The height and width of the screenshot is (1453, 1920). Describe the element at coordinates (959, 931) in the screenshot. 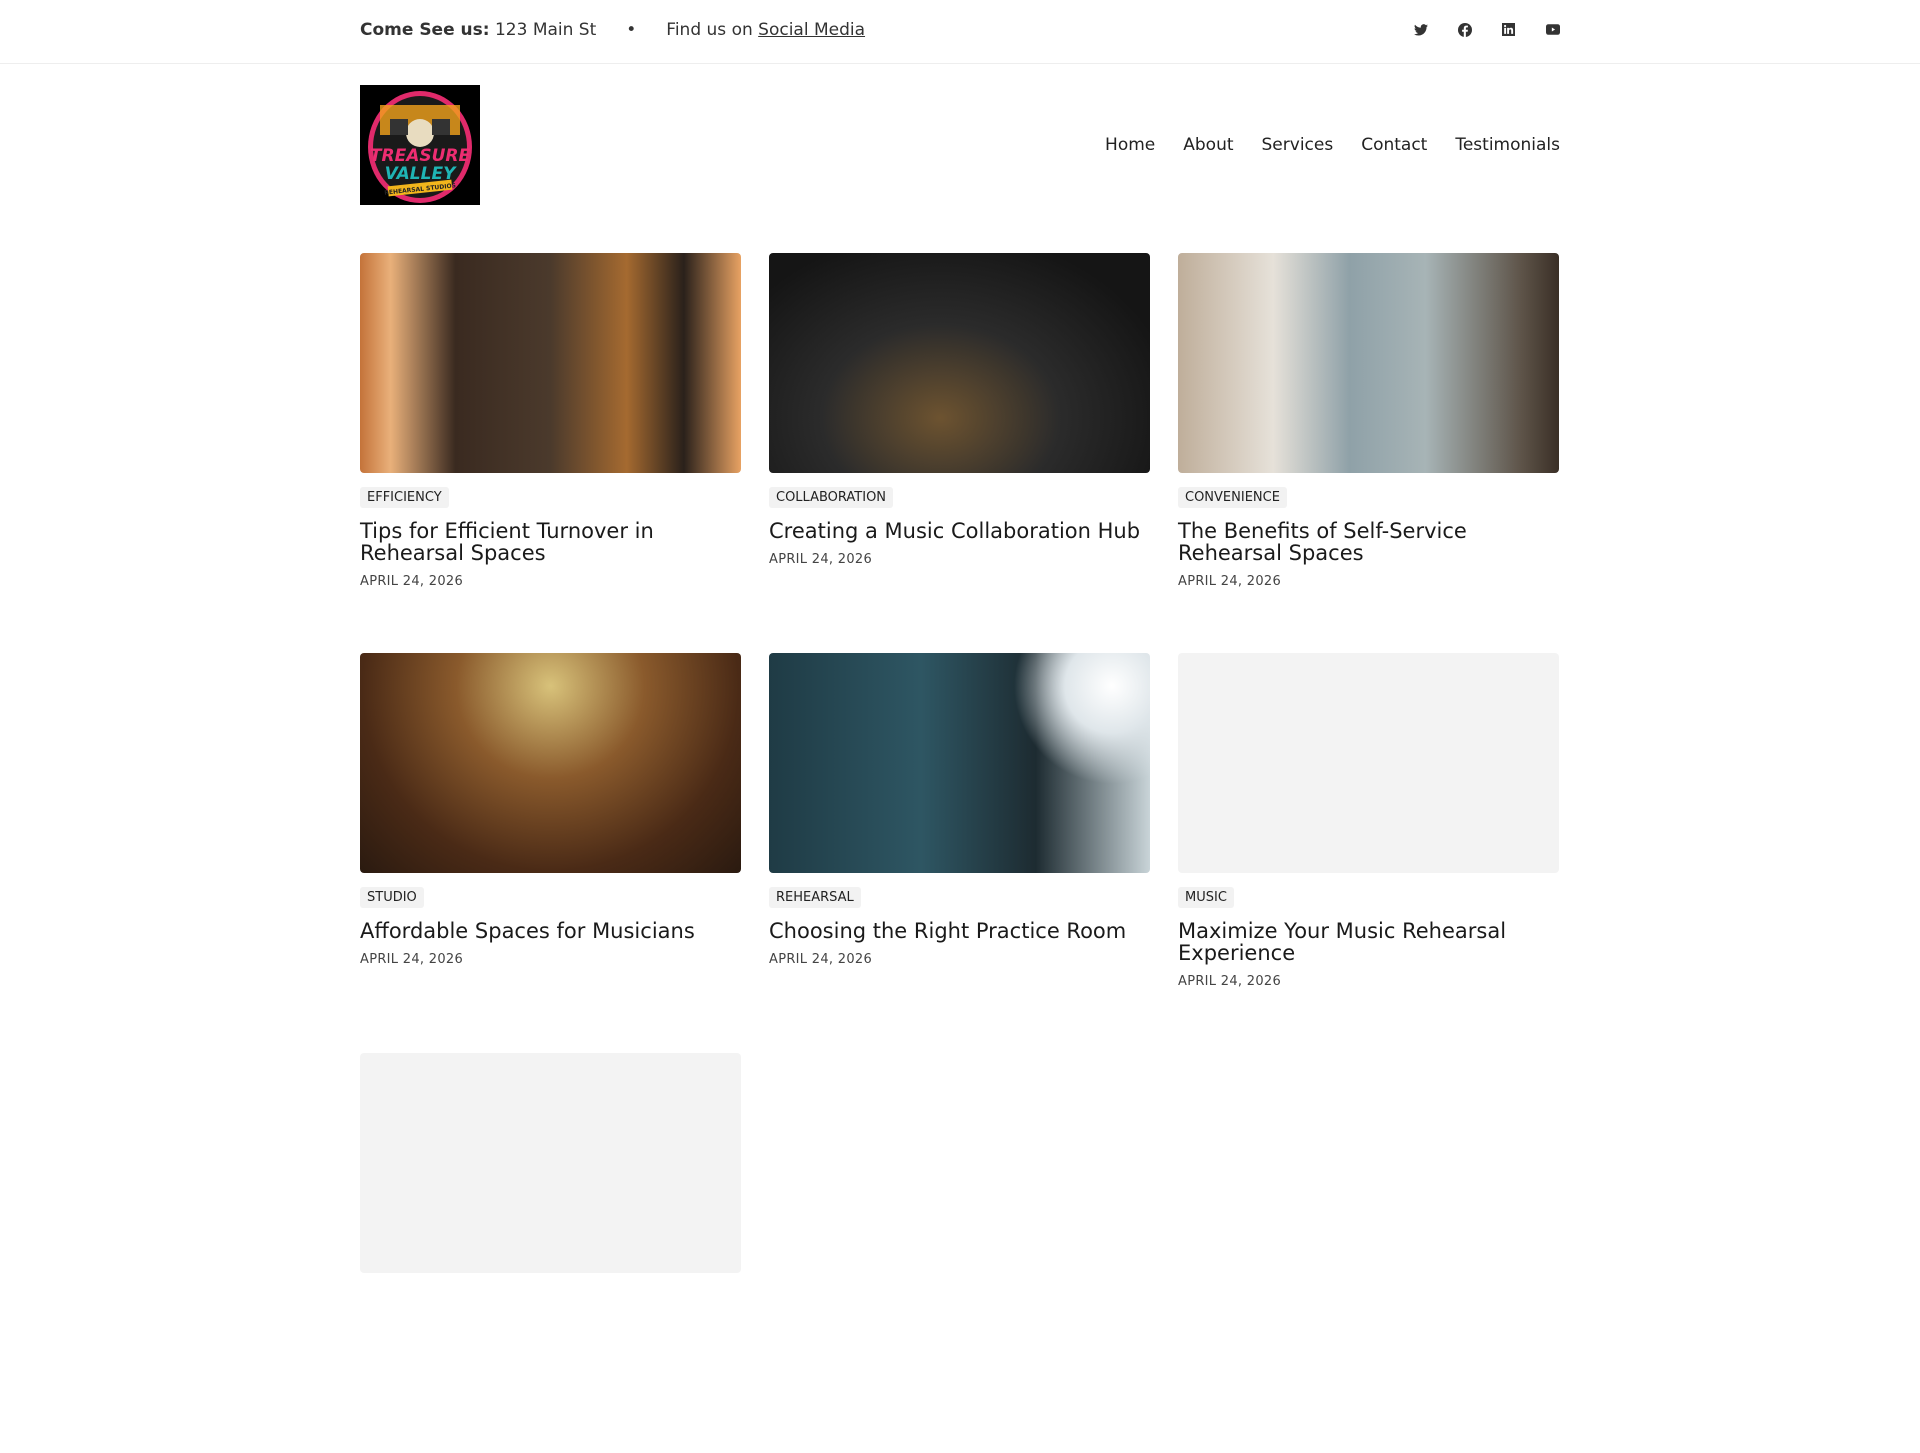

I see `post-title: Choosing the Right Practice Room` at that location.